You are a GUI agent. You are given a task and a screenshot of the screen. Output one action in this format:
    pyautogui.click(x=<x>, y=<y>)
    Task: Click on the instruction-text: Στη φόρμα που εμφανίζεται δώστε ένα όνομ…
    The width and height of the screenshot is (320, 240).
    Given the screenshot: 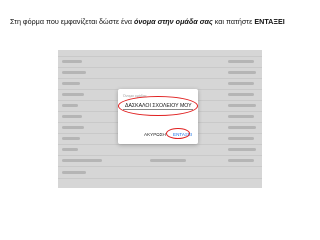 What is the action you would take?
    pyautogui.click(x=160, y=21)
    